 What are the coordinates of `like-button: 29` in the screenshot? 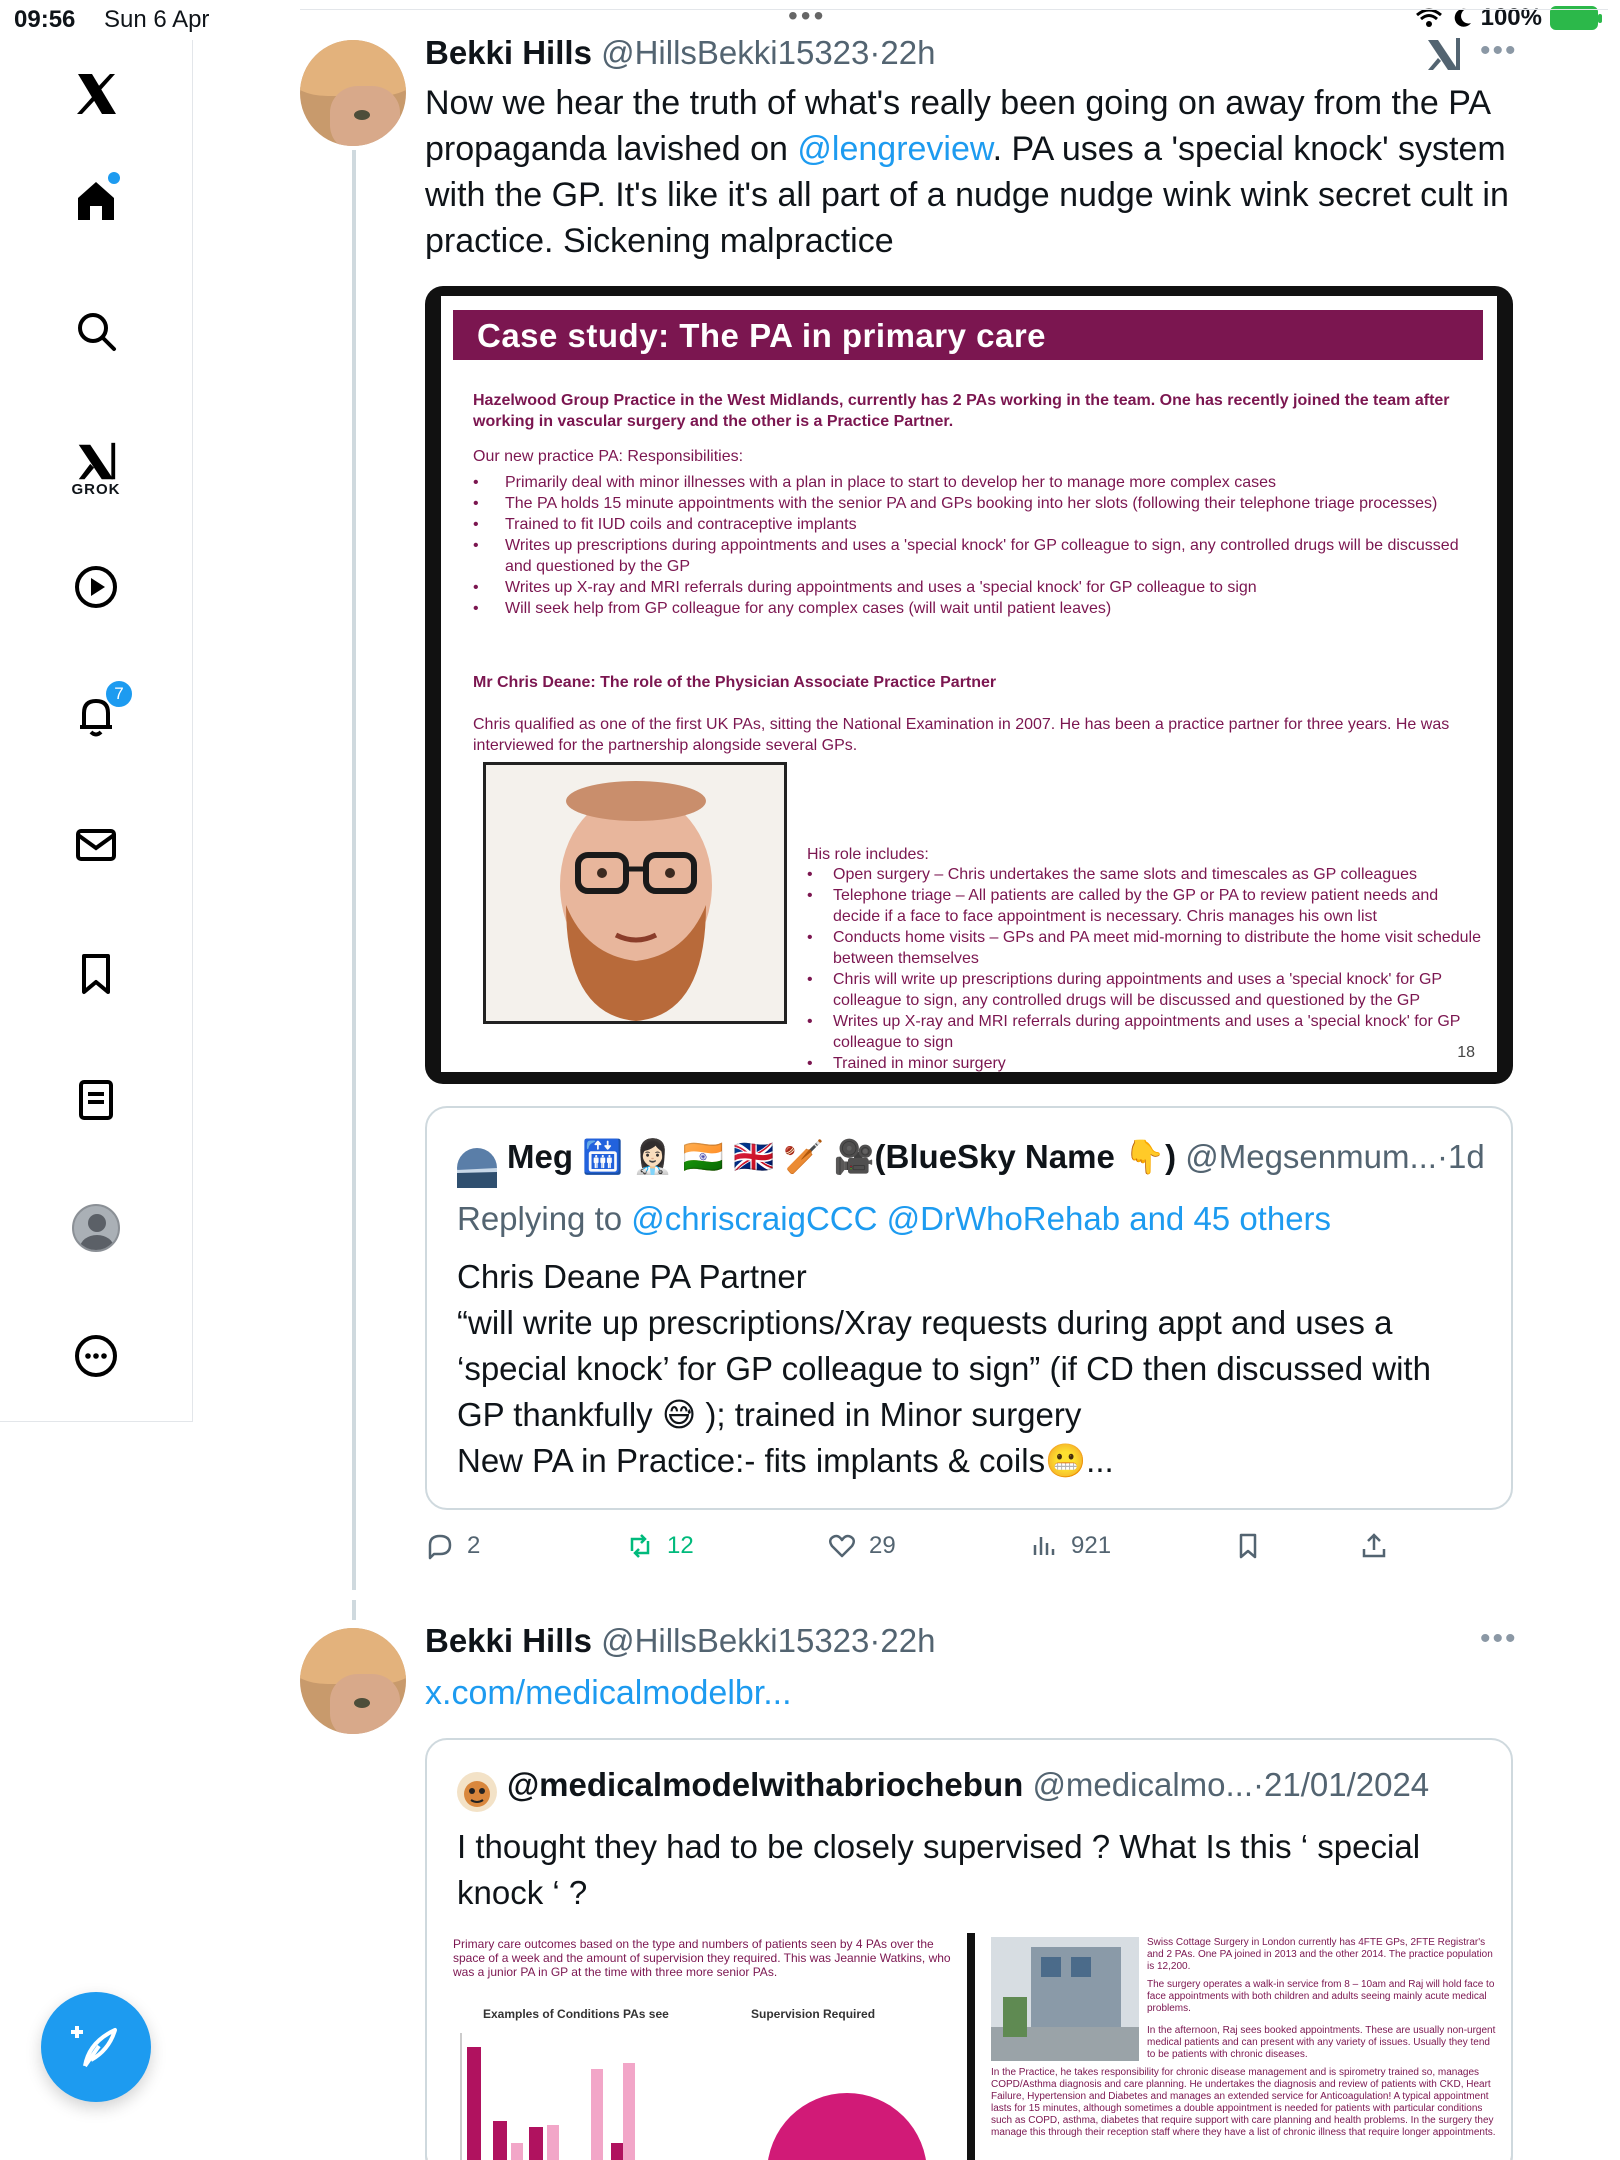 It's located at (861, 1546).